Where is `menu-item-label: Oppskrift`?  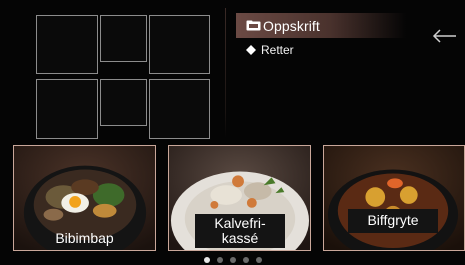
menu-item-label: Oppskrift is located at coordinates (291, 25).